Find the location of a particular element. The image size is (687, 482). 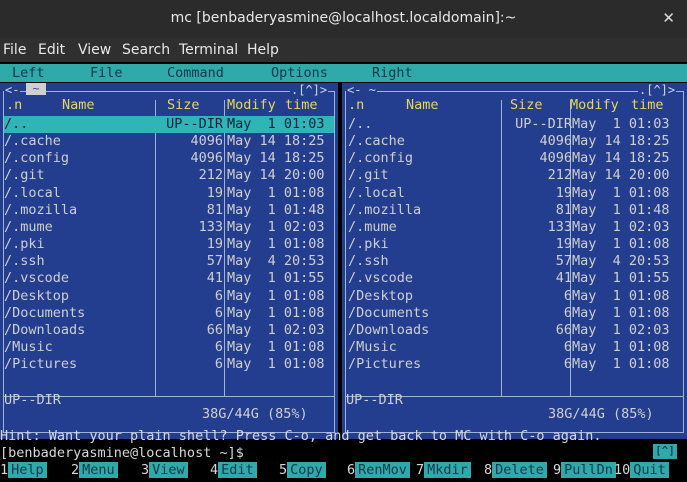

file-size: 133 is located at coordinates (559, 226).